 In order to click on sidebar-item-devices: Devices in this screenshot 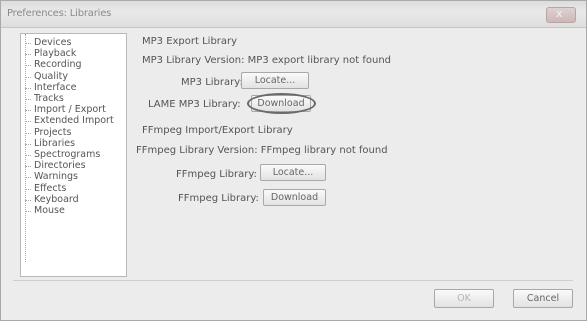, I will do `click(73, 42)`.